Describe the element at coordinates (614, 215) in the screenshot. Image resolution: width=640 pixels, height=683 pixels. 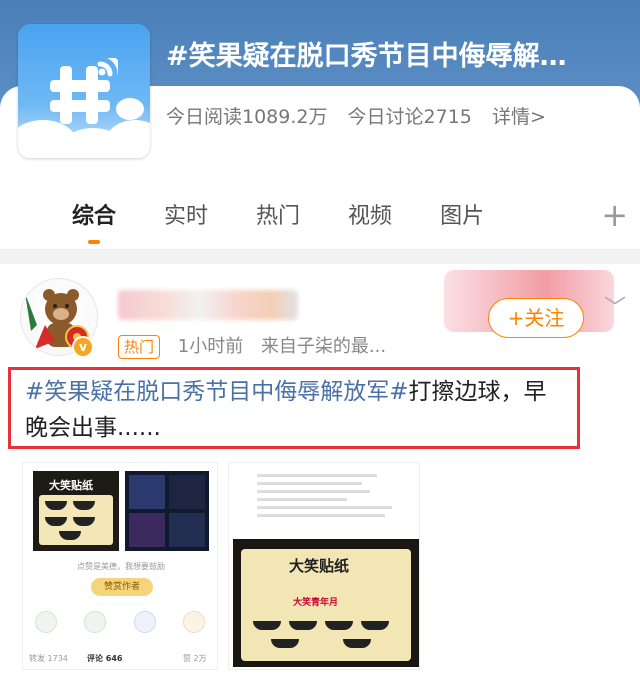
I see `add-tab-icon: +` at that location.